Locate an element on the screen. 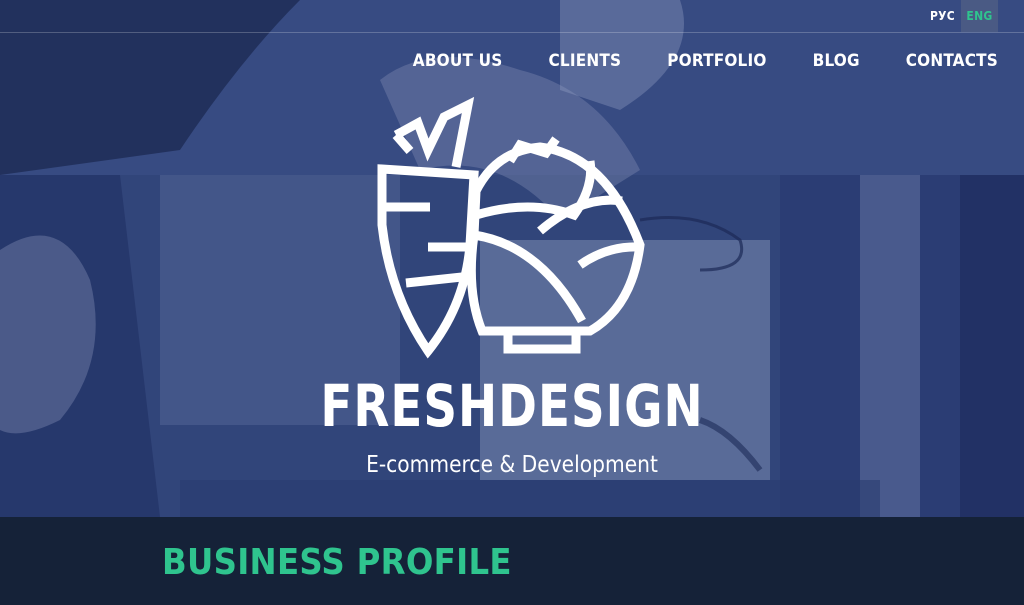 The image size is (1024, 605). section-title: BUSINESS PROFILE is located at coordinates (337, 562).